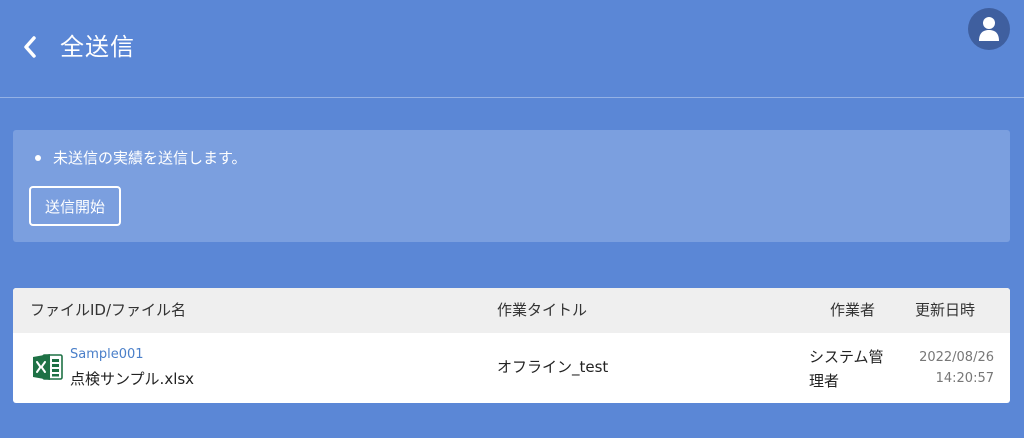  Describe the element at coordinates (956, 368) in the screenshot. I see `updated-datetime: 2022/08/26 14:20:57` at that location.